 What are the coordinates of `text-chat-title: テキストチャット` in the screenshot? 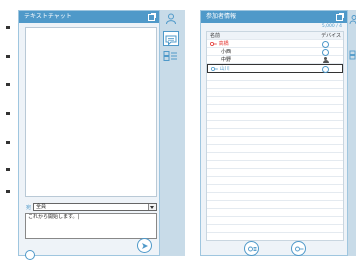 It's located at (48, 16).